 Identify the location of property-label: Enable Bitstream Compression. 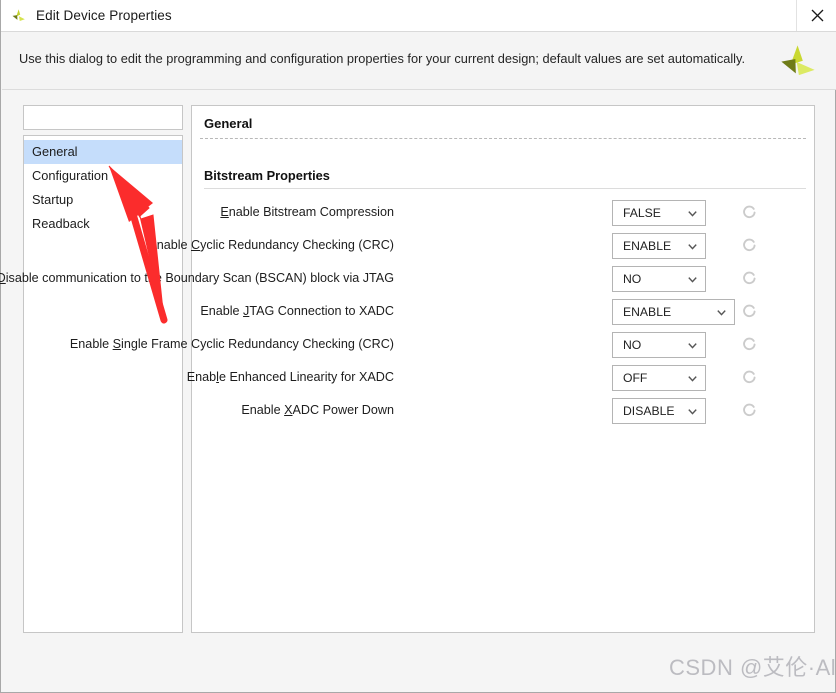
(307, 212).